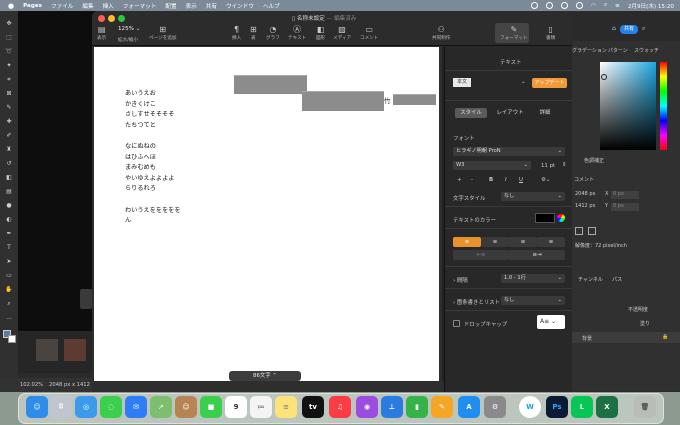 The height and width of the screenshot is (425, 680). What do you see at coordinates (9, 164) in the screenshot?
I see `history-brush-icon: ↺` at bounding box center [9, 164].